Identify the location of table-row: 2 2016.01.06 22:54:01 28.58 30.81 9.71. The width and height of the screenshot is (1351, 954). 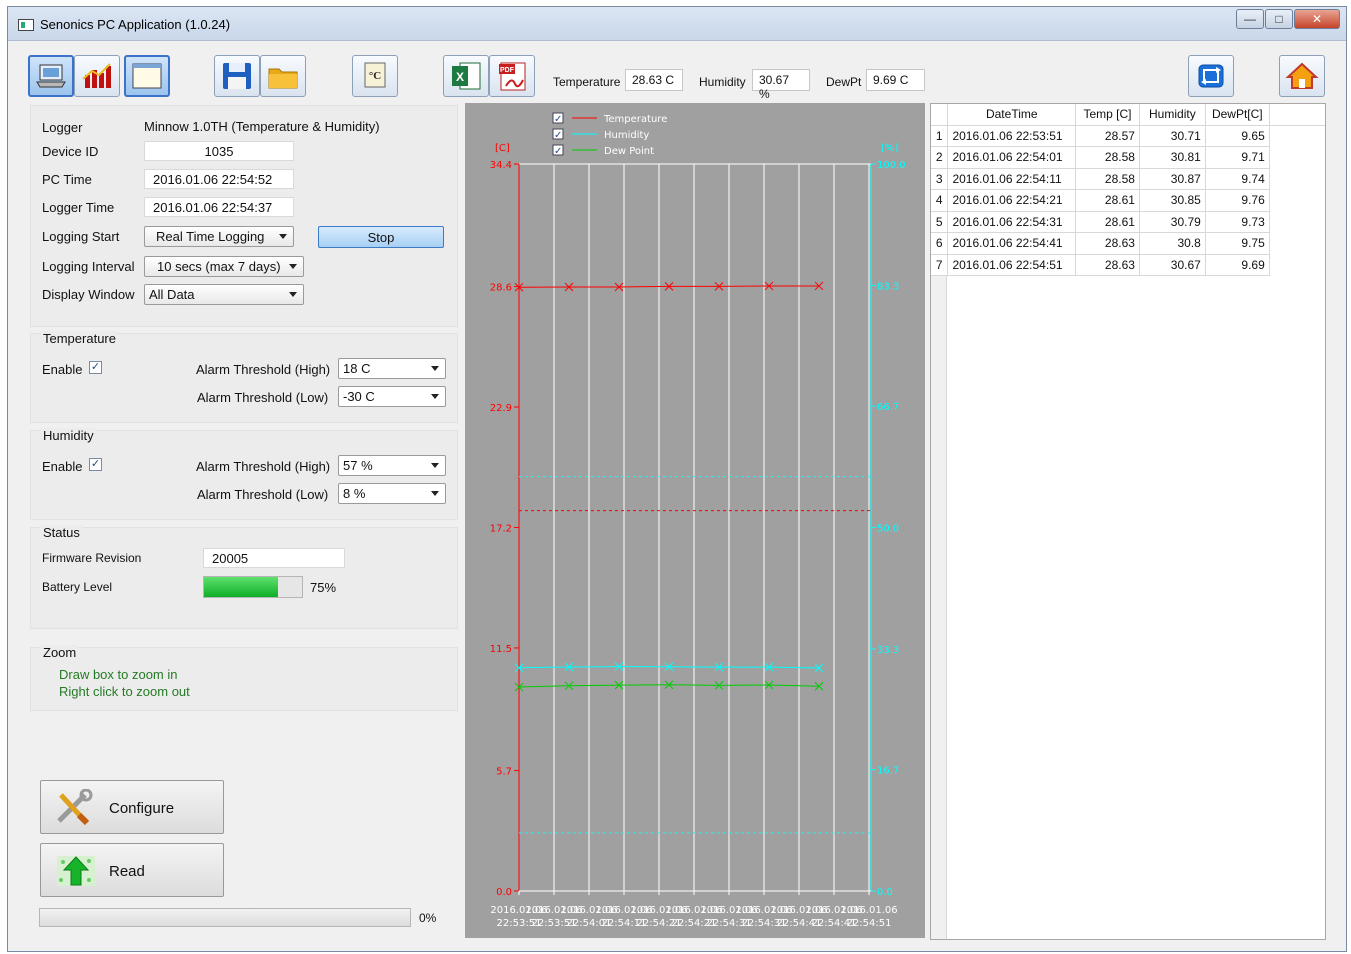
(1128, 157).